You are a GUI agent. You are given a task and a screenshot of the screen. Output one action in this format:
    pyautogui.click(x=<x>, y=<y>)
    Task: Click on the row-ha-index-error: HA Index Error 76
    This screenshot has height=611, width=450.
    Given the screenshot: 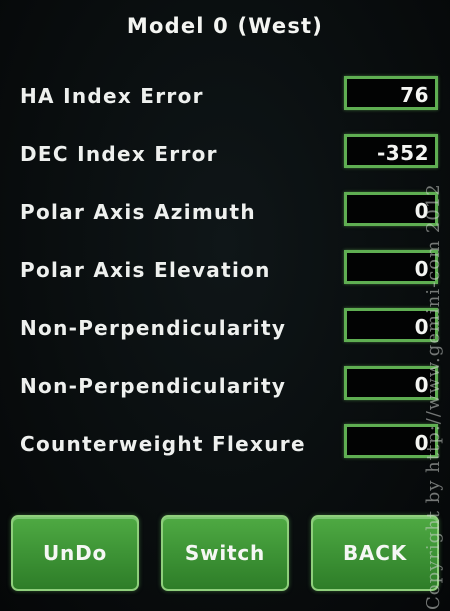 What is the action you would take?
    pyautogui.click(x=225, y=96)
    